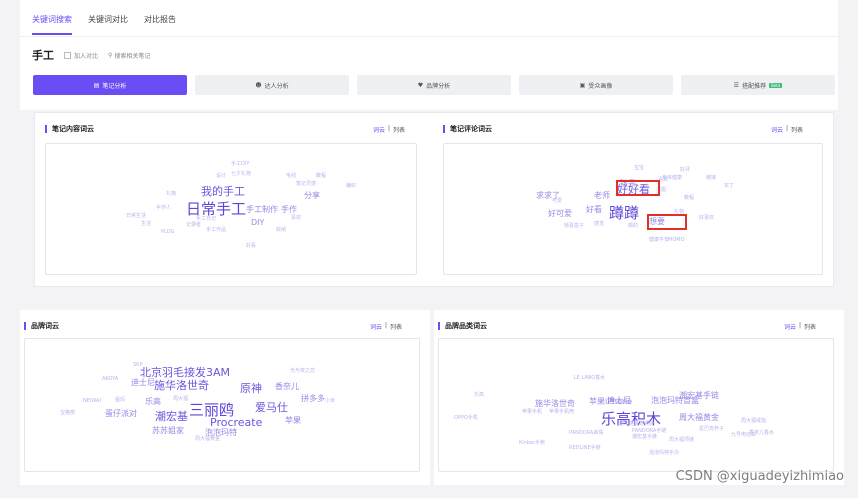 The width and height of the screenshot is (858, 498). Describe the element at coordinates (602, 195) in the screenshot. I see `cloud-word: 老师` at that location.